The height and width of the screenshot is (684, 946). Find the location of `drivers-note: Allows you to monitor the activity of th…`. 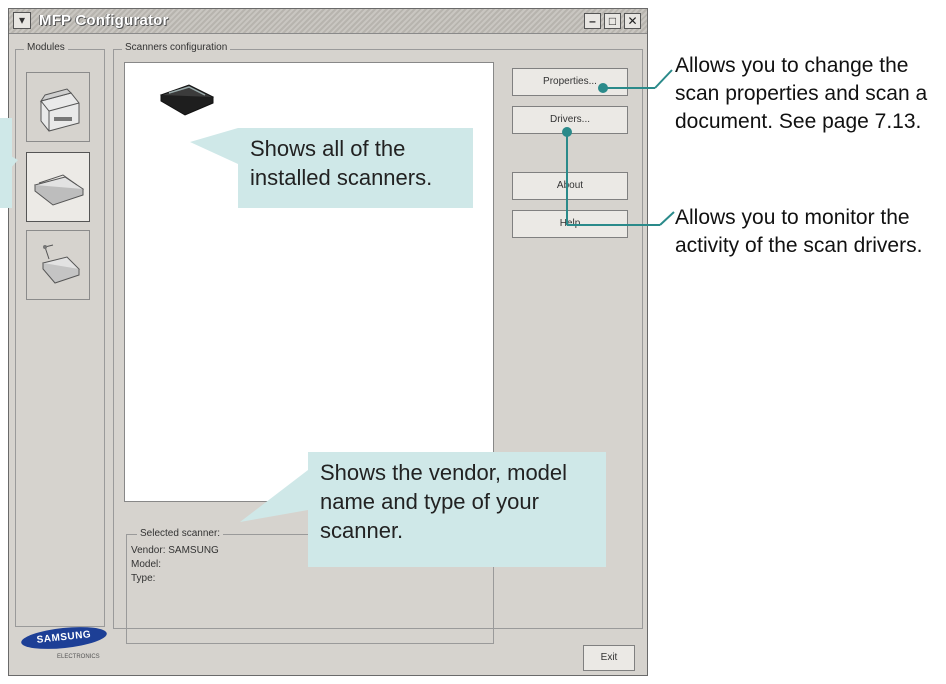

drivers-note: Allows you to monitor the activity of th… is located at coordinates (799, 231).